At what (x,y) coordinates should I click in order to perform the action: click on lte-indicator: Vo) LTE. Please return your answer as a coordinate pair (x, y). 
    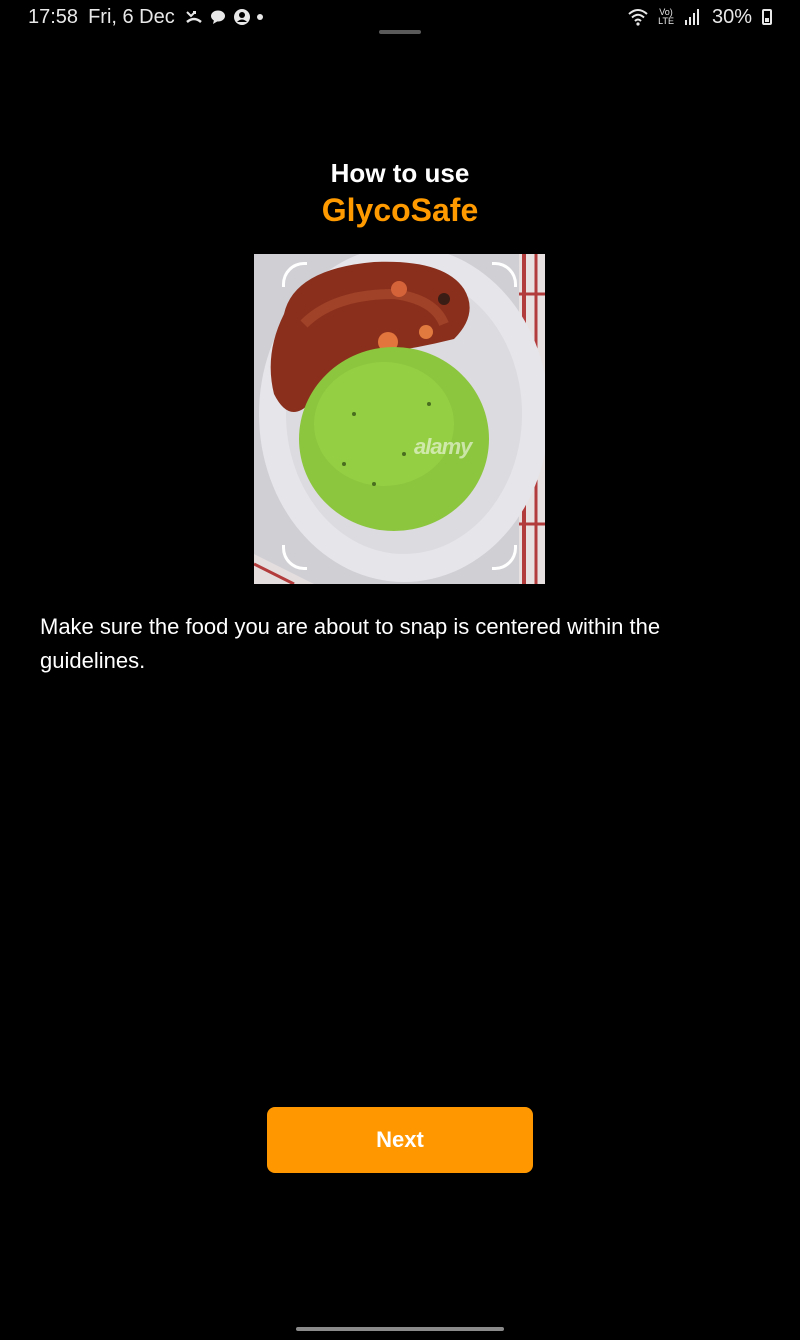
    Looking at the image, I should click on (666, 17).